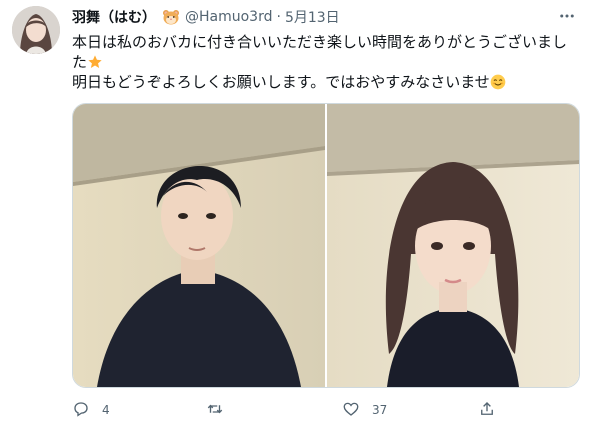 Image resolution: width=591 pixels, height=425 pixels. Describe the element at coordinates (567, 16) in the screenshot. I see `more-icon` at that location.